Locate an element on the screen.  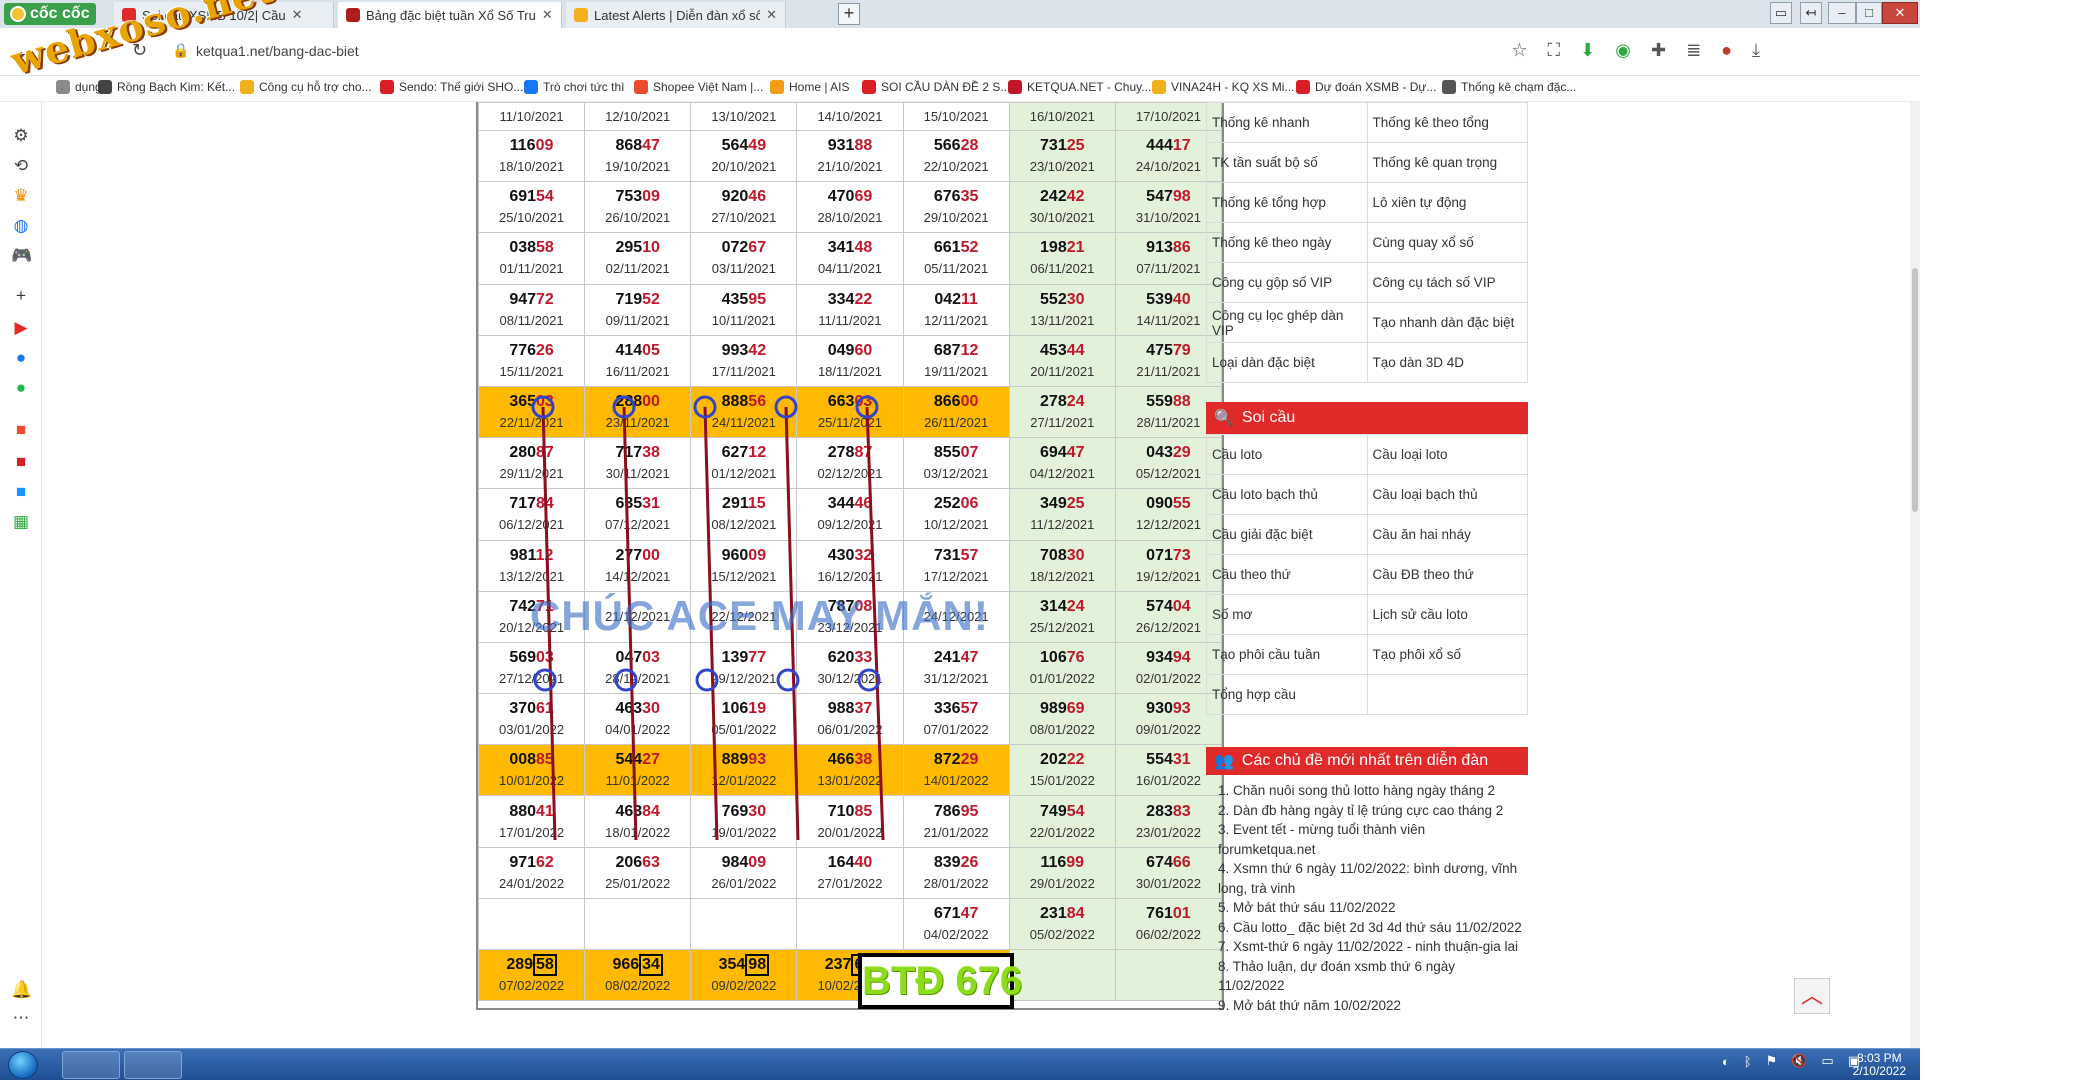
browser-tab: Bảng đặc biệt tuần Xổ Số Tru ✕ is located at coordinates (450, 15).